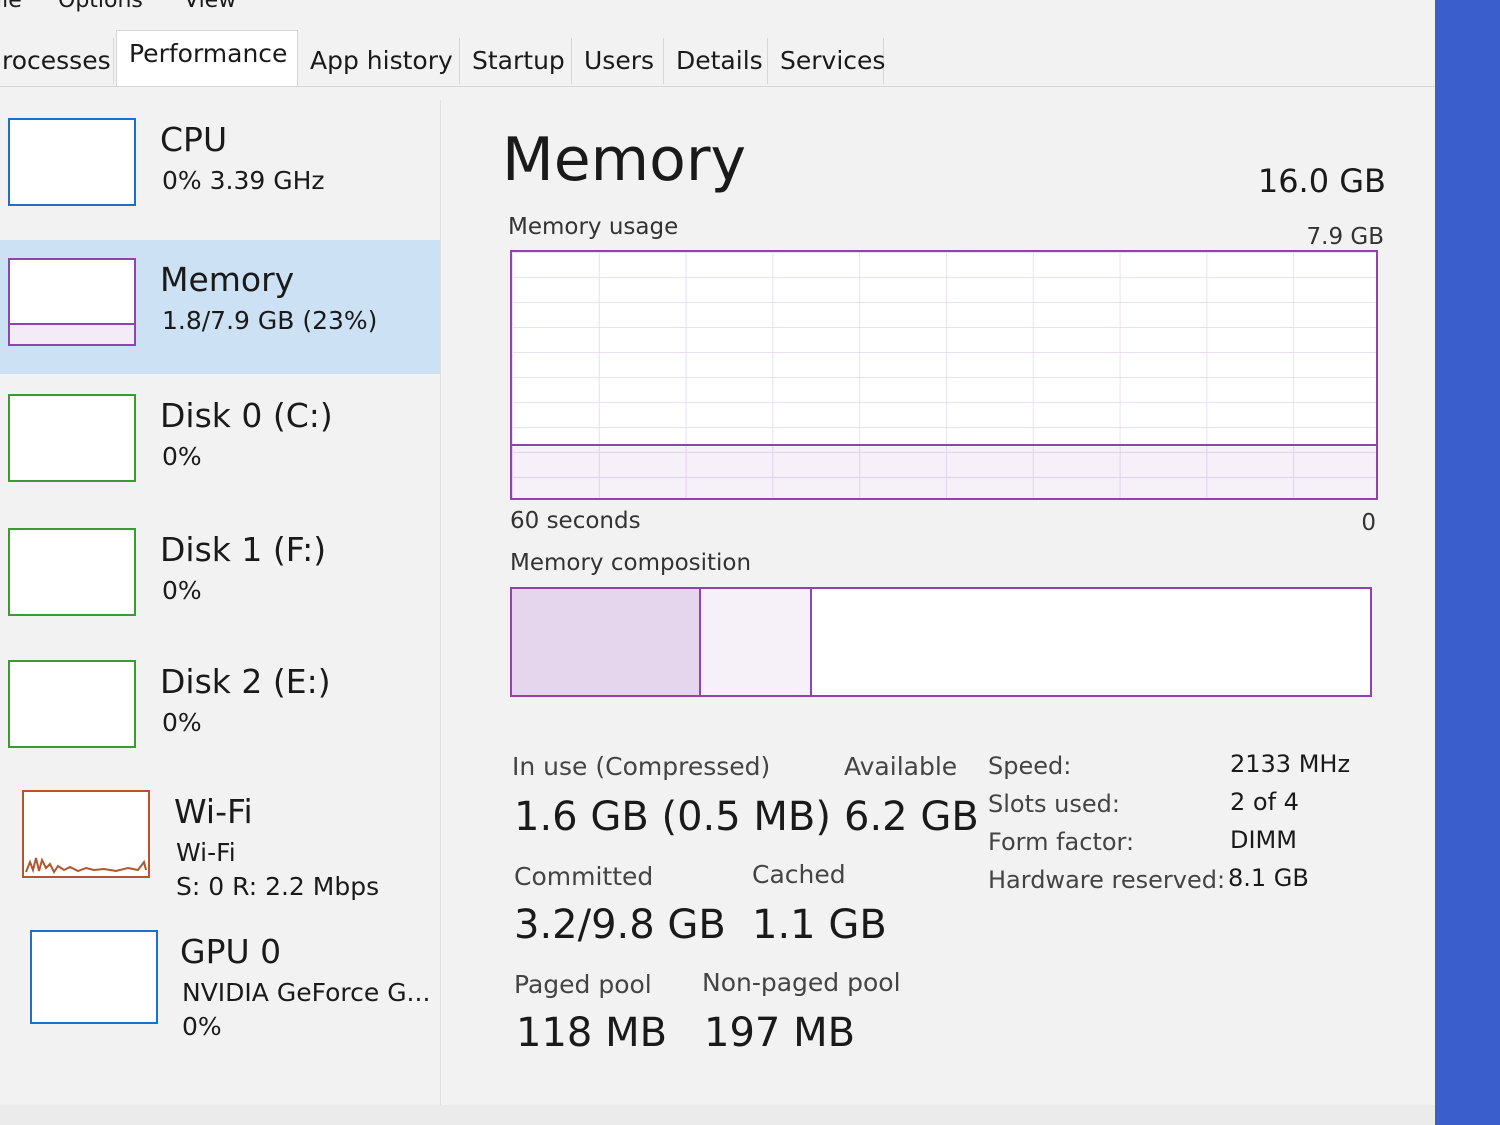  What do you see at coordinates (202, 1026) in the screenshot?
I see `sidebar-item-usage: 0%` at bounding box center [202, 1026].